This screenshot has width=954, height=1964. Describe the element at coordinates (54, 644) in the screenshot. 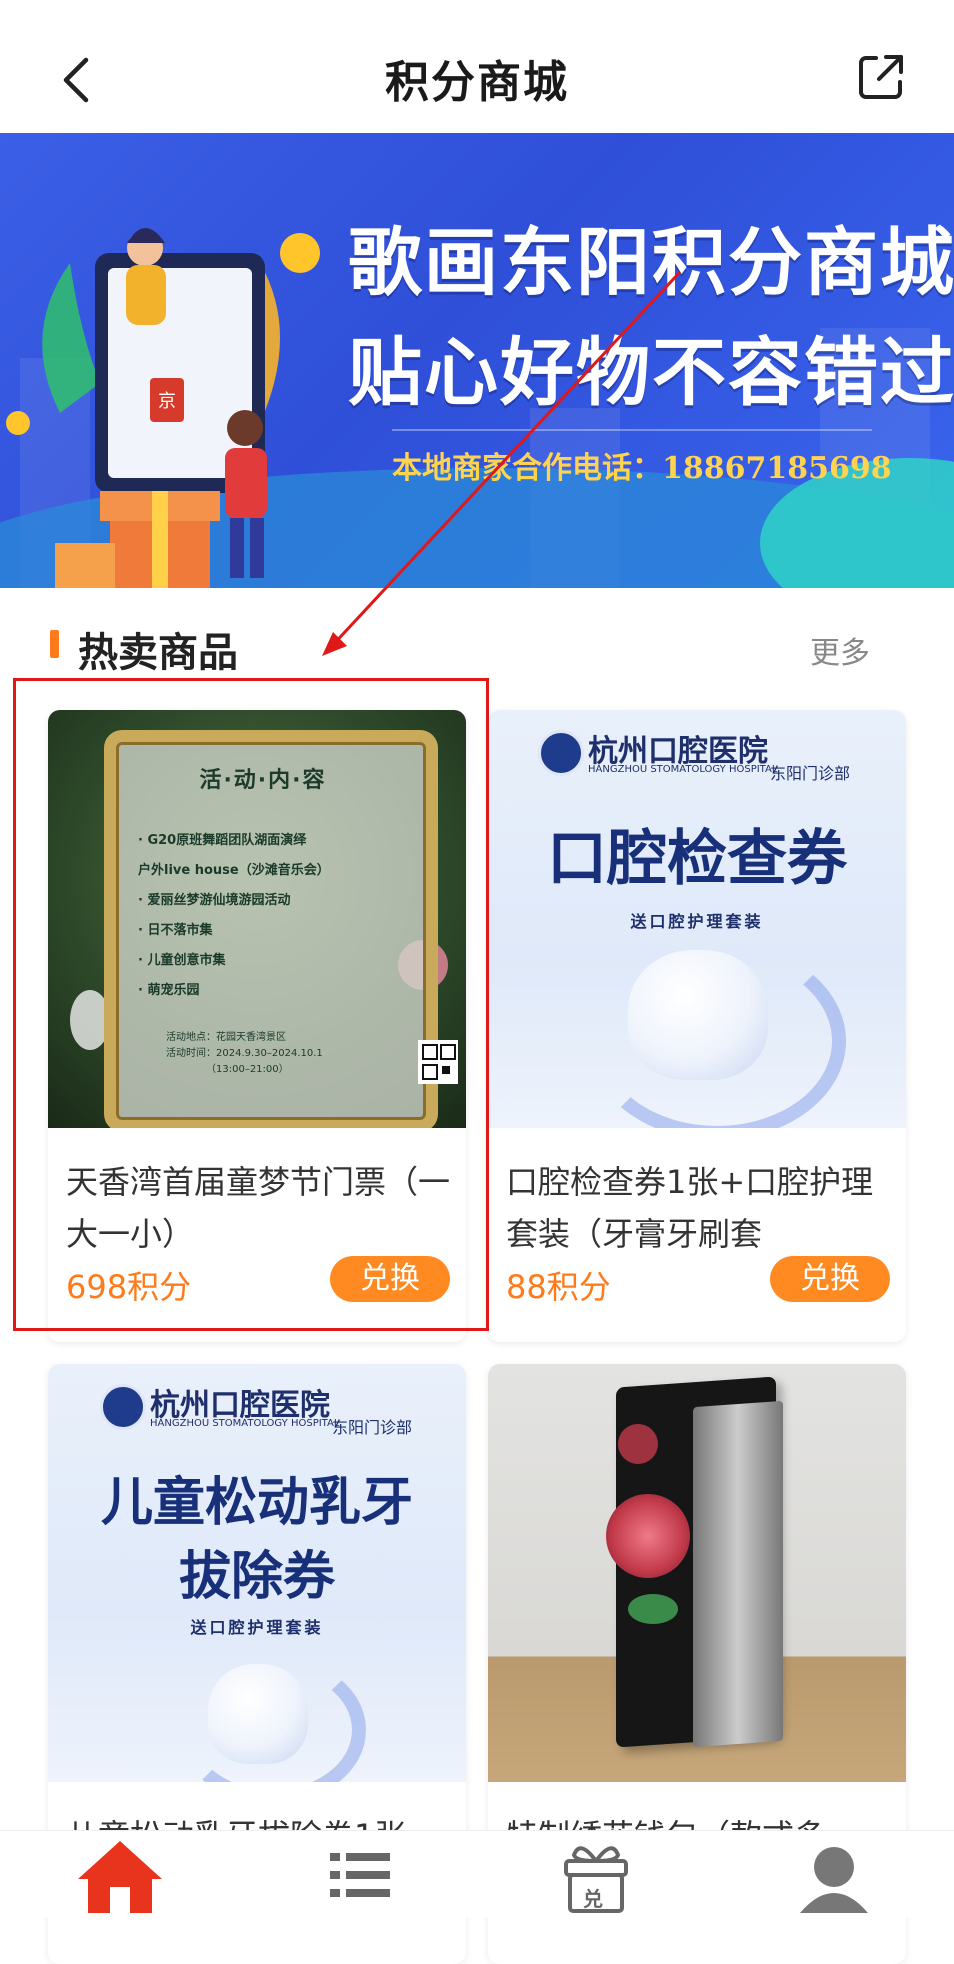

I see `section-accent-bar` at that location.